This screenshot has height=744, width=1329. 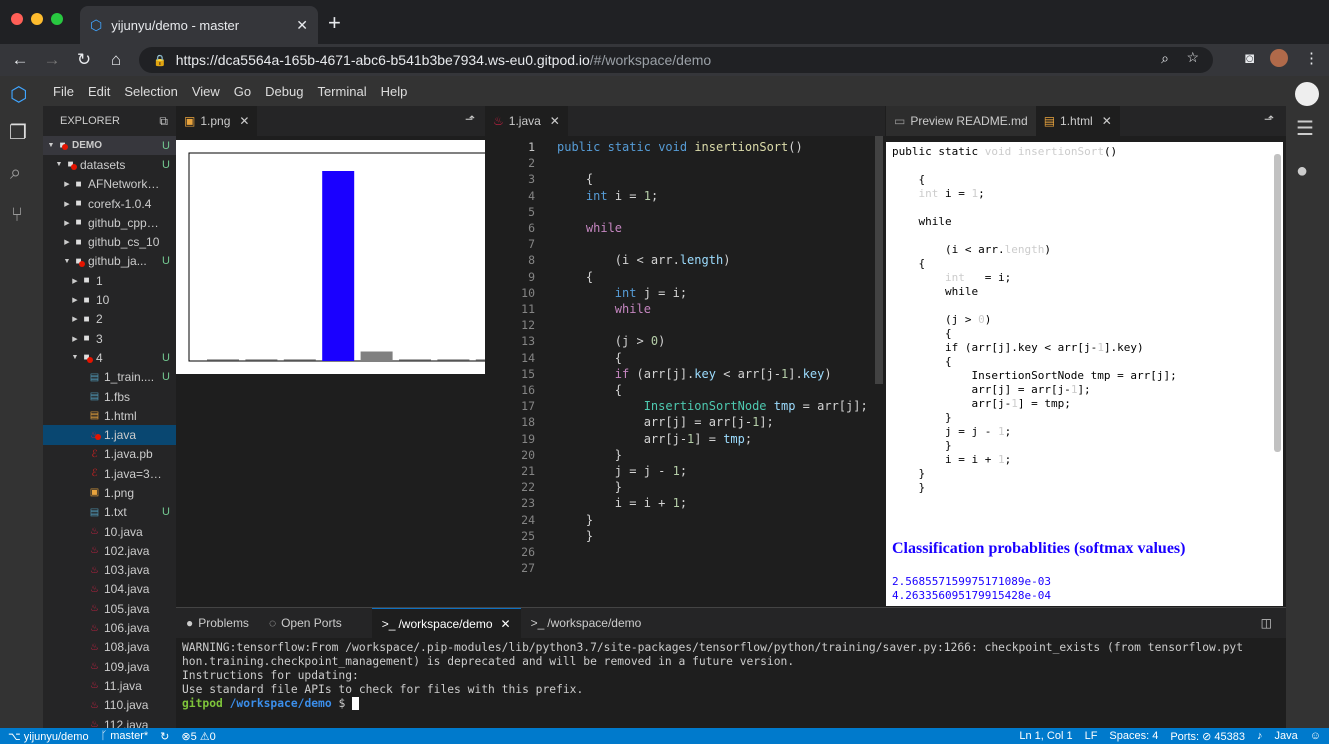 What do you see at coordinates (63, 91) in the screenshot?
I see `menu-file: File` at bounding box center [63, 91].